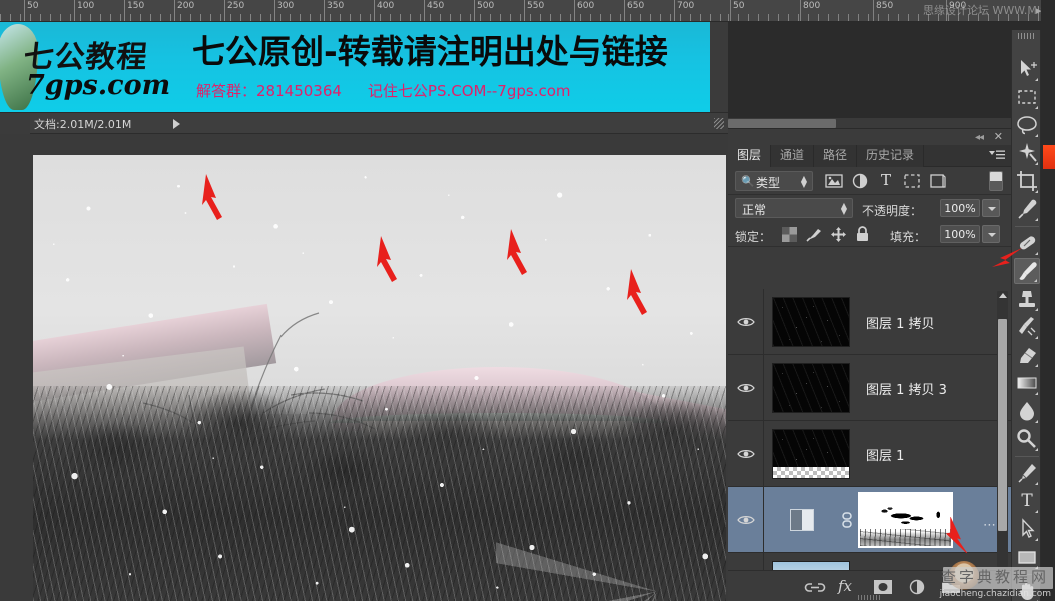 This screenshot has width=1055, height=601. I want to click on path-selection-tool, so click(1027, 529).